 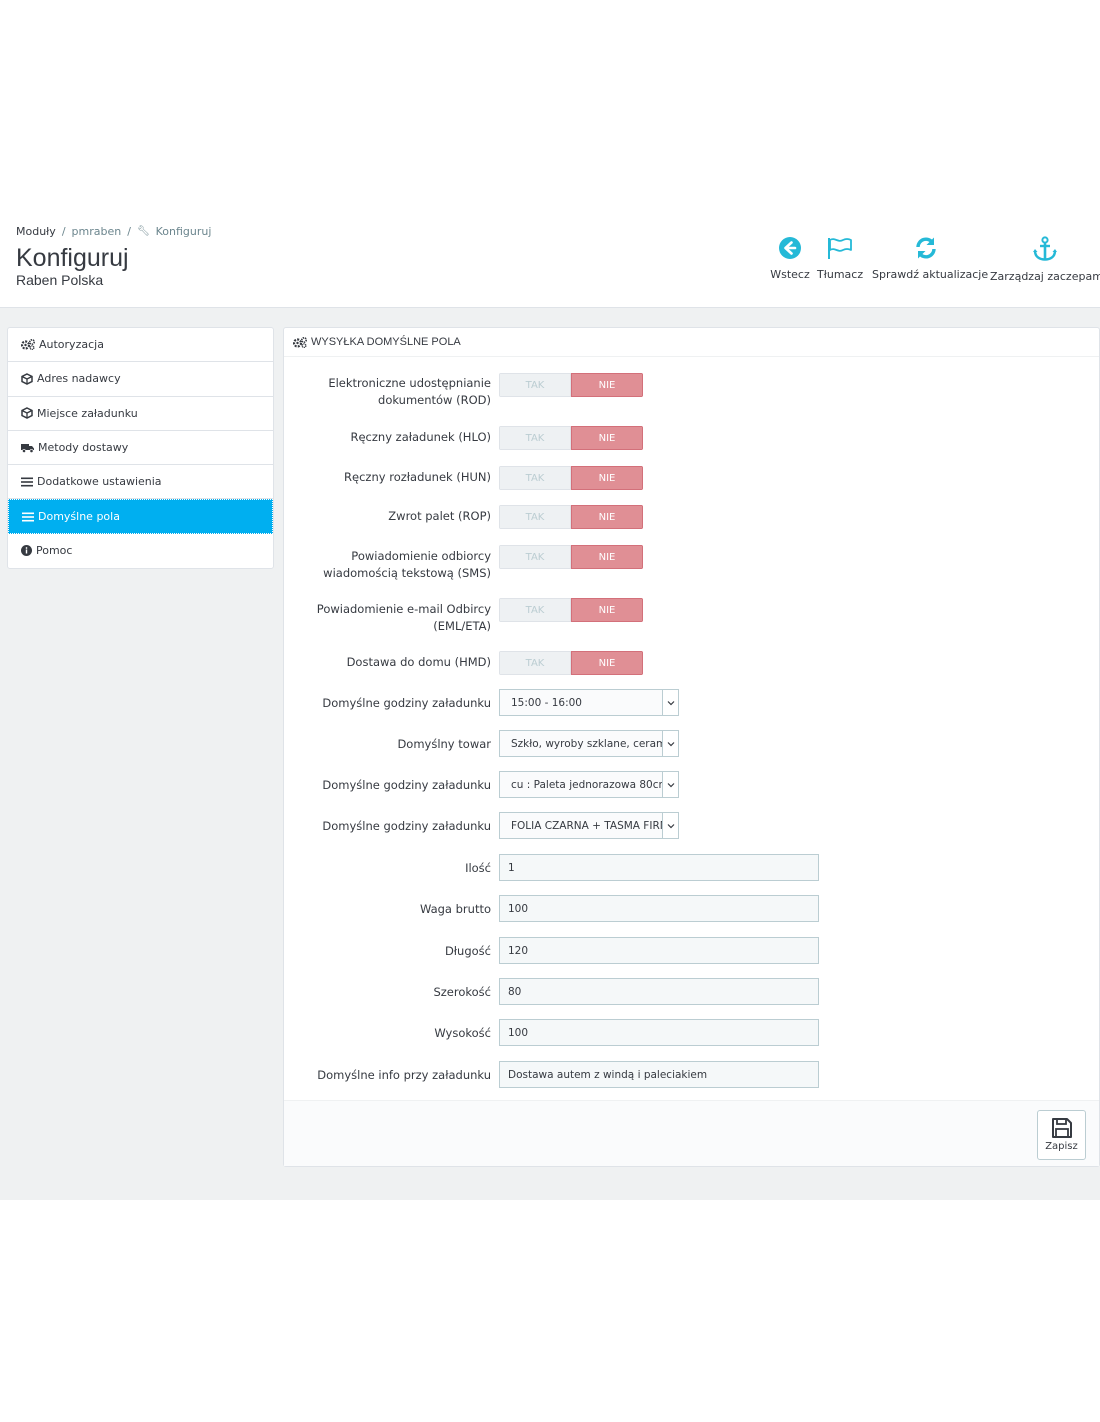 What do you see at coordinates (462, 626) in the screenshot?
I see `field-label-line: (EML/ETA)` at bounding box center [462, 626].